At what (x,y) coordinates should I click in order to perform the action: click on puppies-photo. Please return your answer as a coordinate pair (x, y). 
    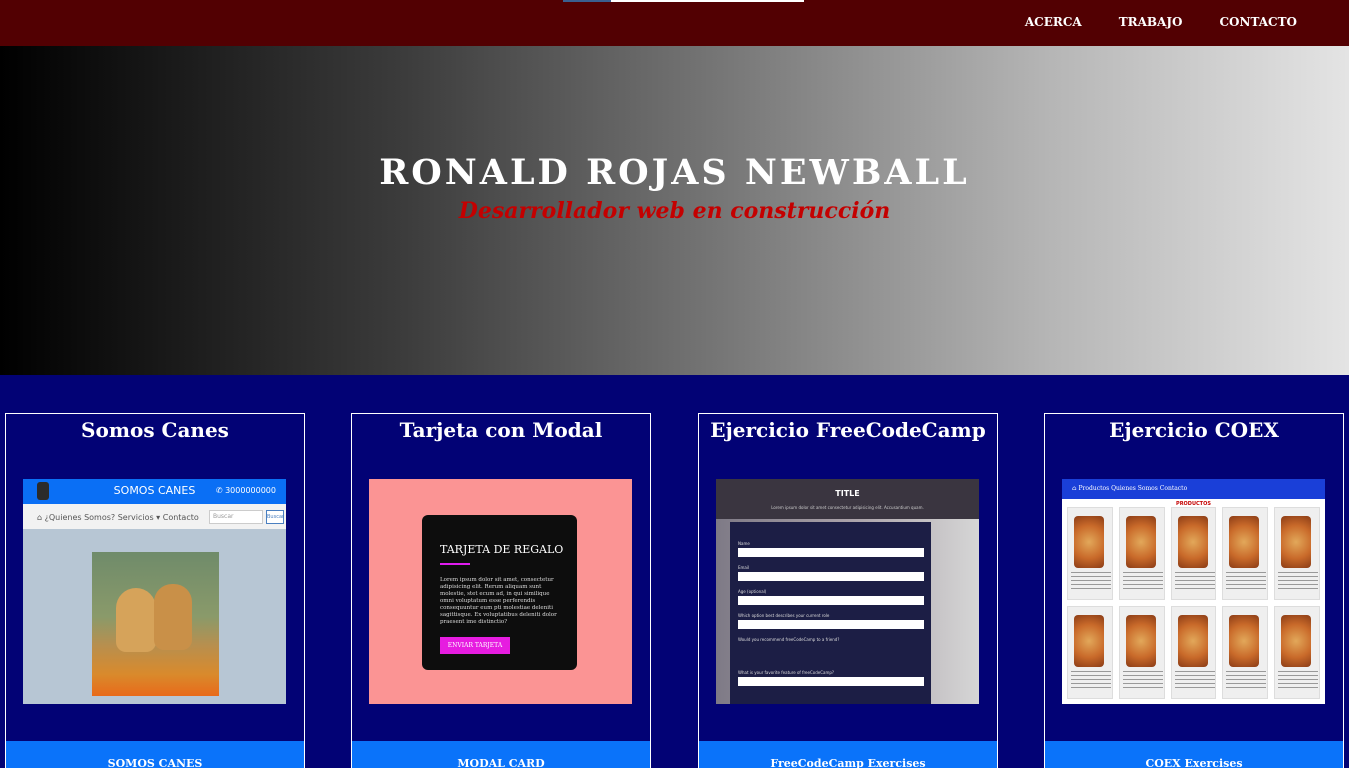
    Looking at the image, I should click on (155, 624).